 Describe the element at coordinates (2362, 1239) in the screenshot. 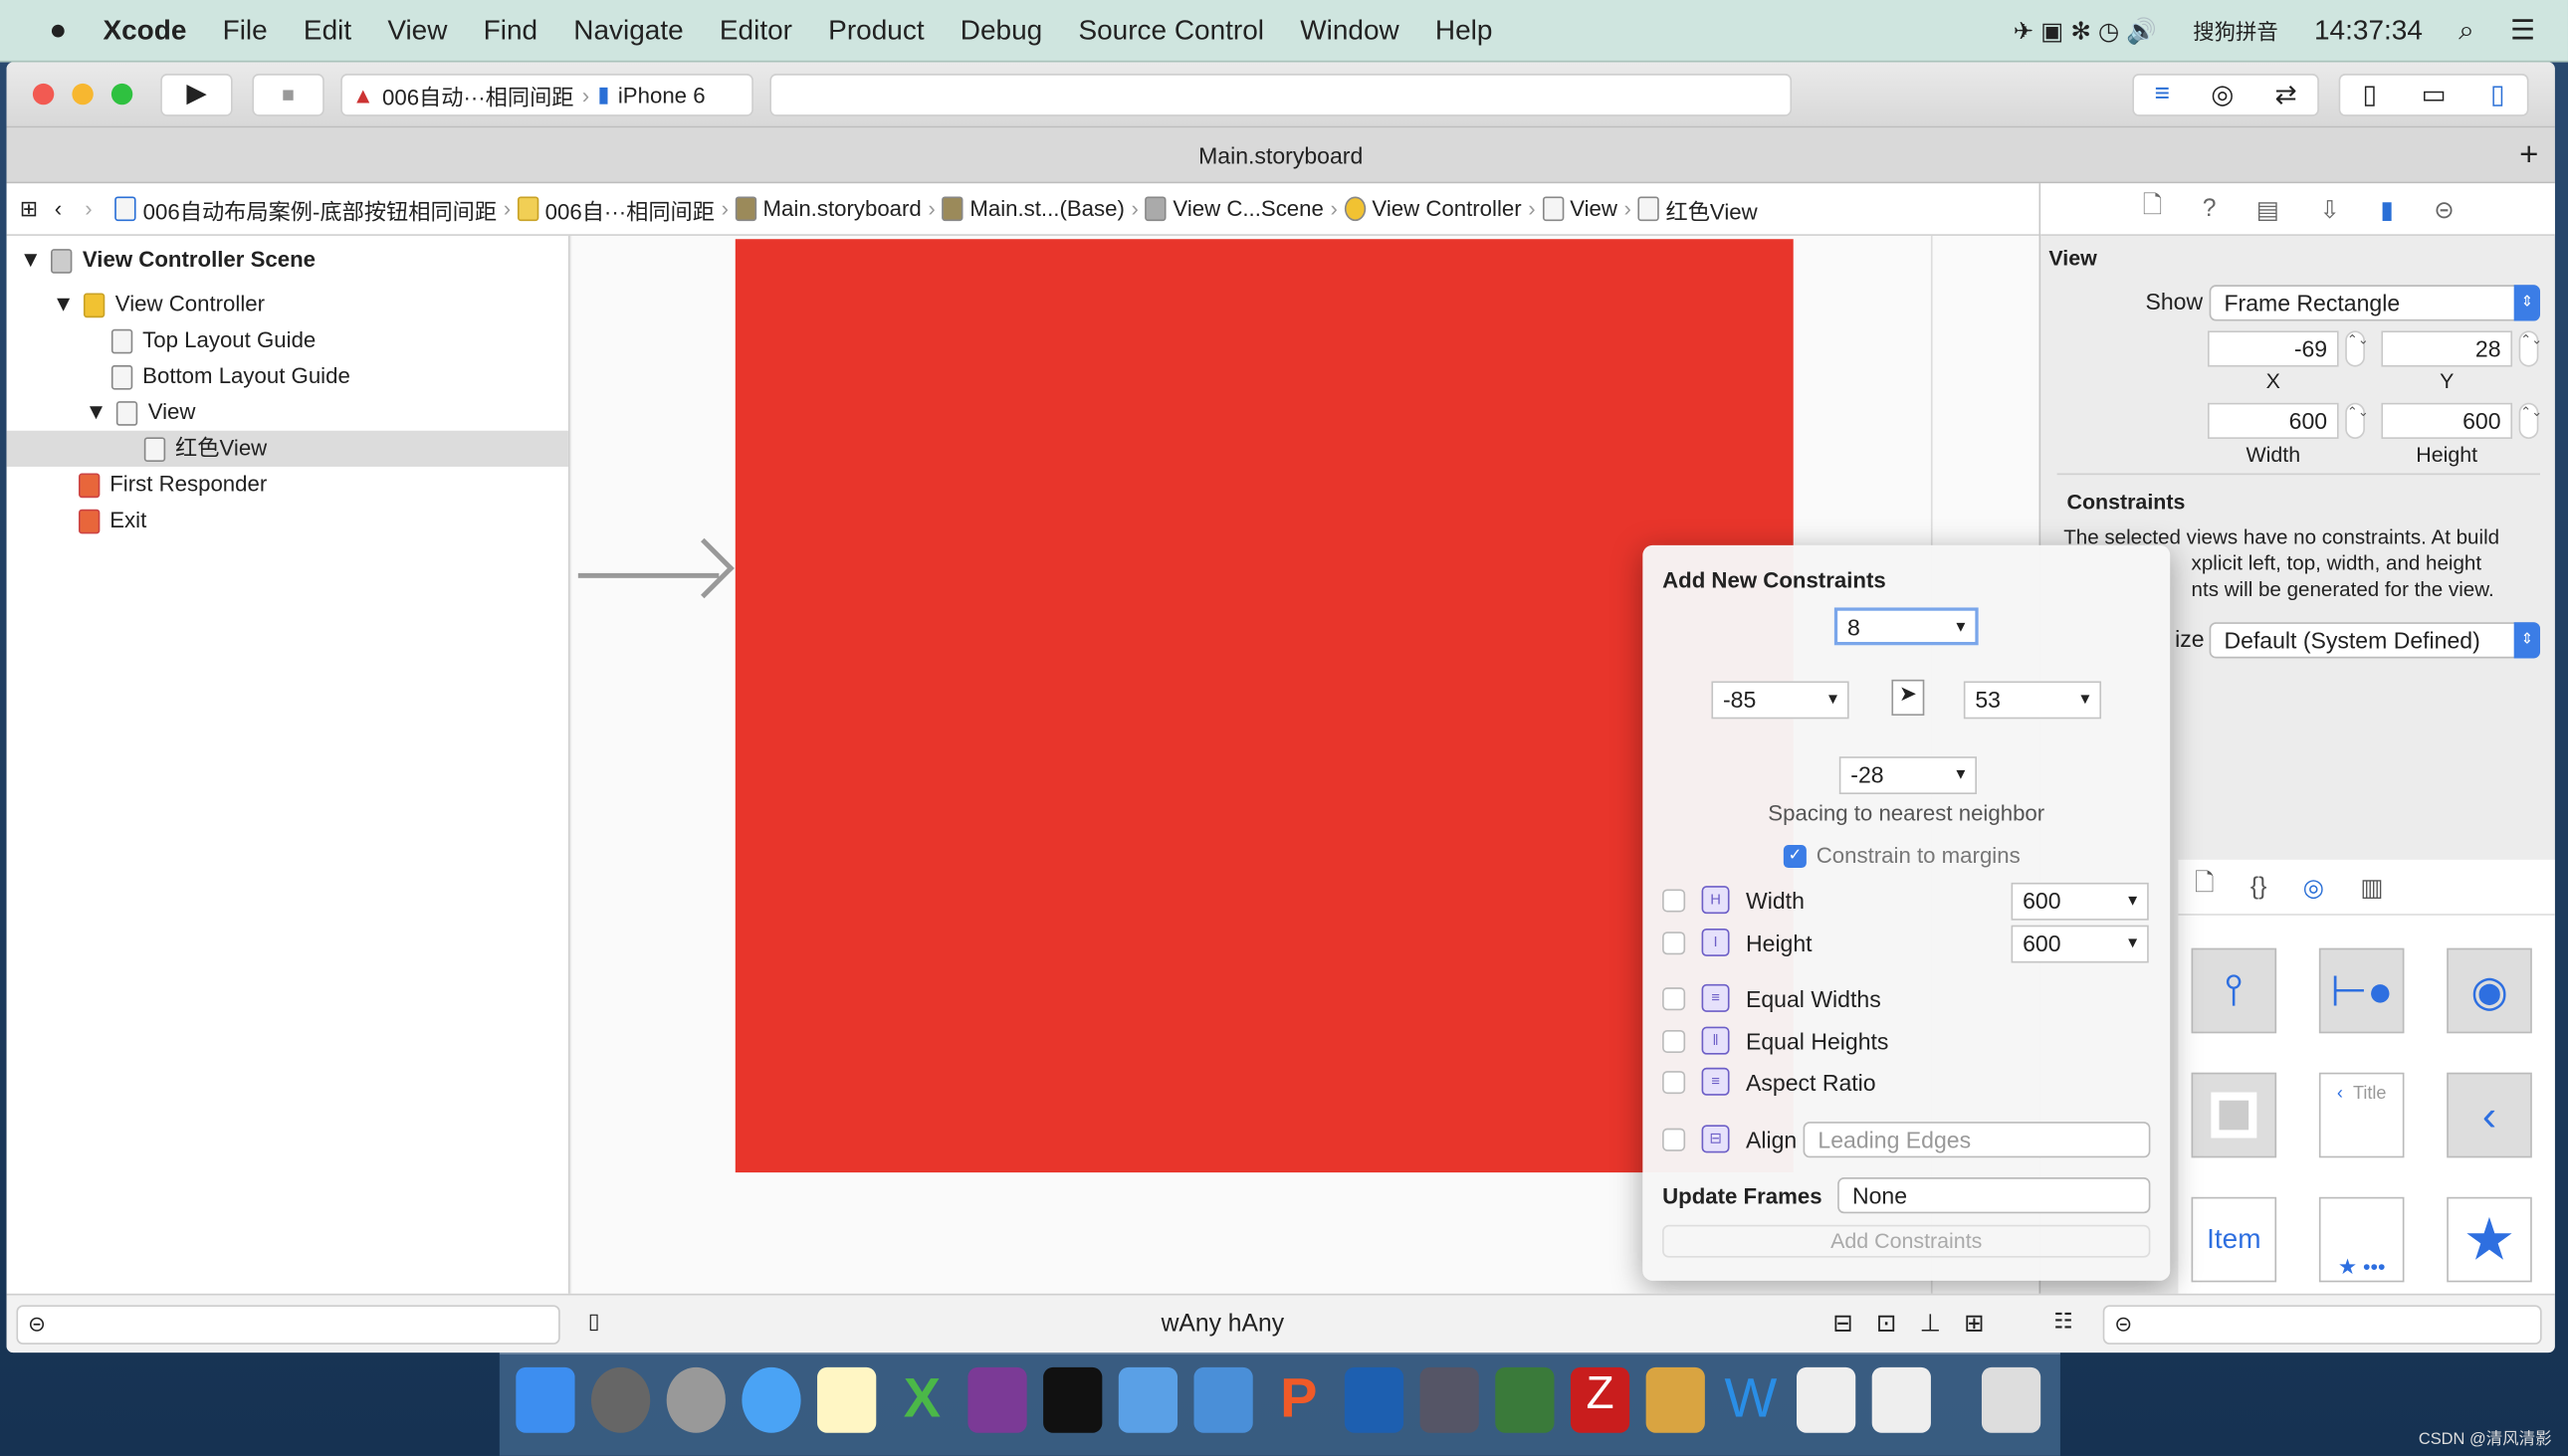

I see `lib-tab-bar: ★ •••` at that location.